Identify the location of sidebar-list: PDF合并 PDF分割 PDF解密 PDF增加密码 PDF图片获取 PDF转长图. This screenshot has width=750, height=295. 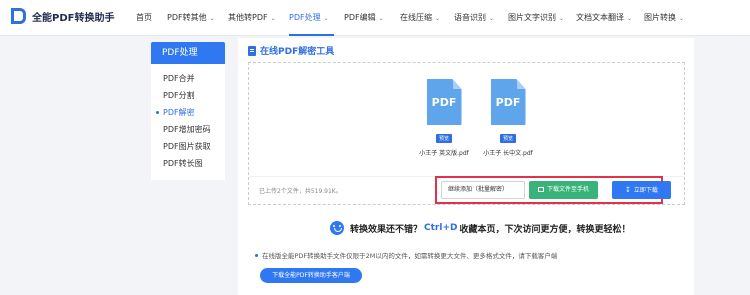
(188, 122).